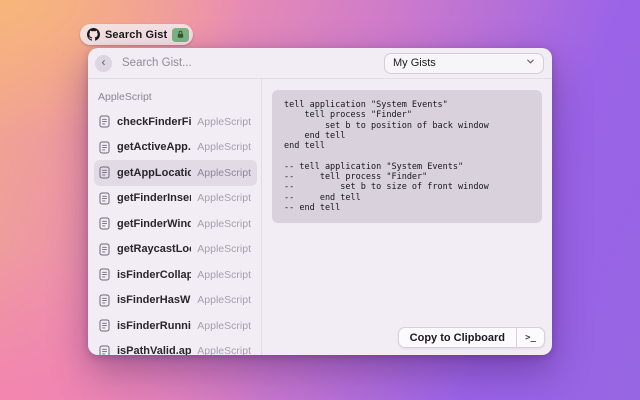 The width and height of the screenshot is (640, 400). Describe the element at coordinates (457, 337) in the screenshot. I see `copy-to-clipboard-button: Copy to Clipboard` at that location.